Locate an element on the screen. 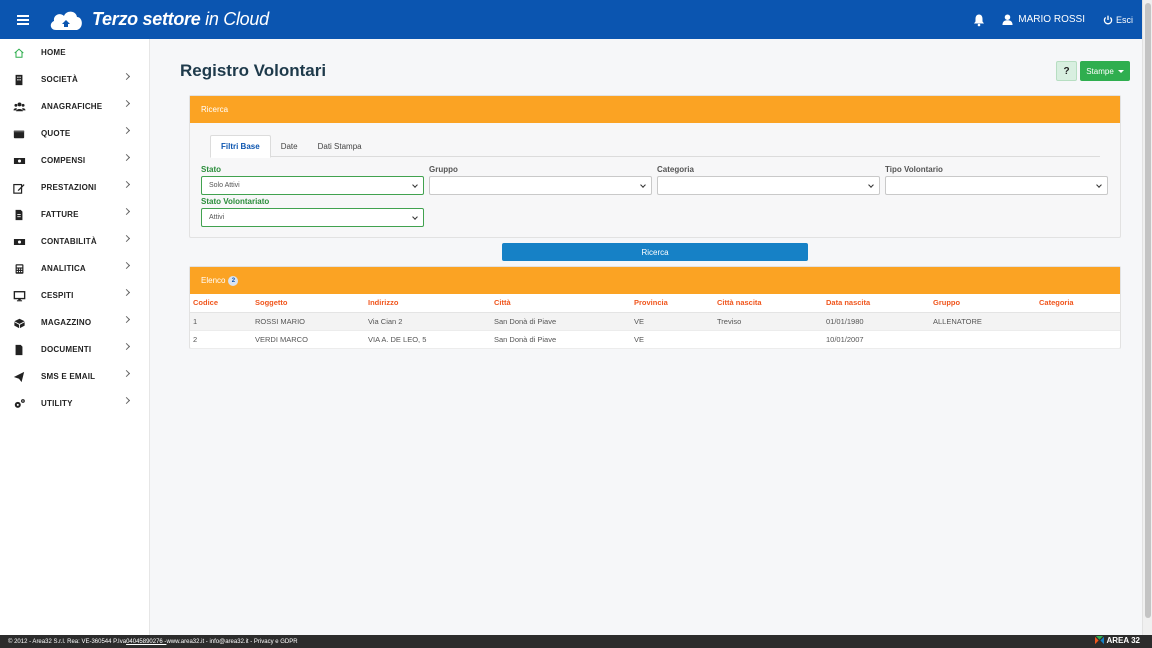 The height and width of the screenshot is (648, 1152). app-title: Terzo settore in Cloud is located at coordinates (180, 19).